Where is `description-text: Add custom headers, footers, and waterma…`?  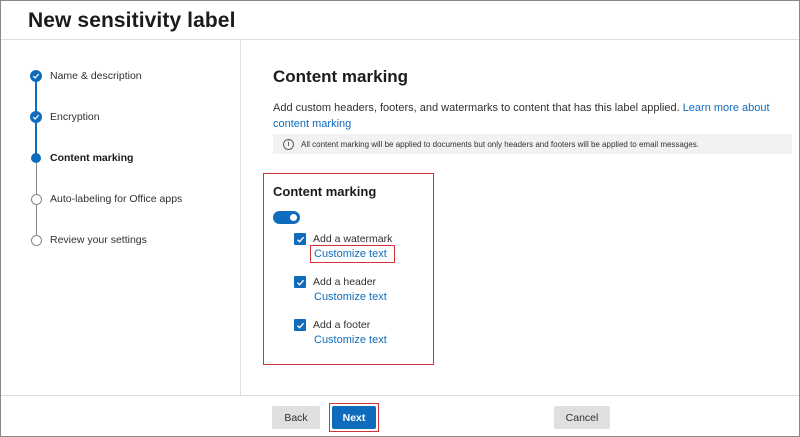
description-text: Add custom headers, footers, and waterma… is located at coordinates (476, 108).